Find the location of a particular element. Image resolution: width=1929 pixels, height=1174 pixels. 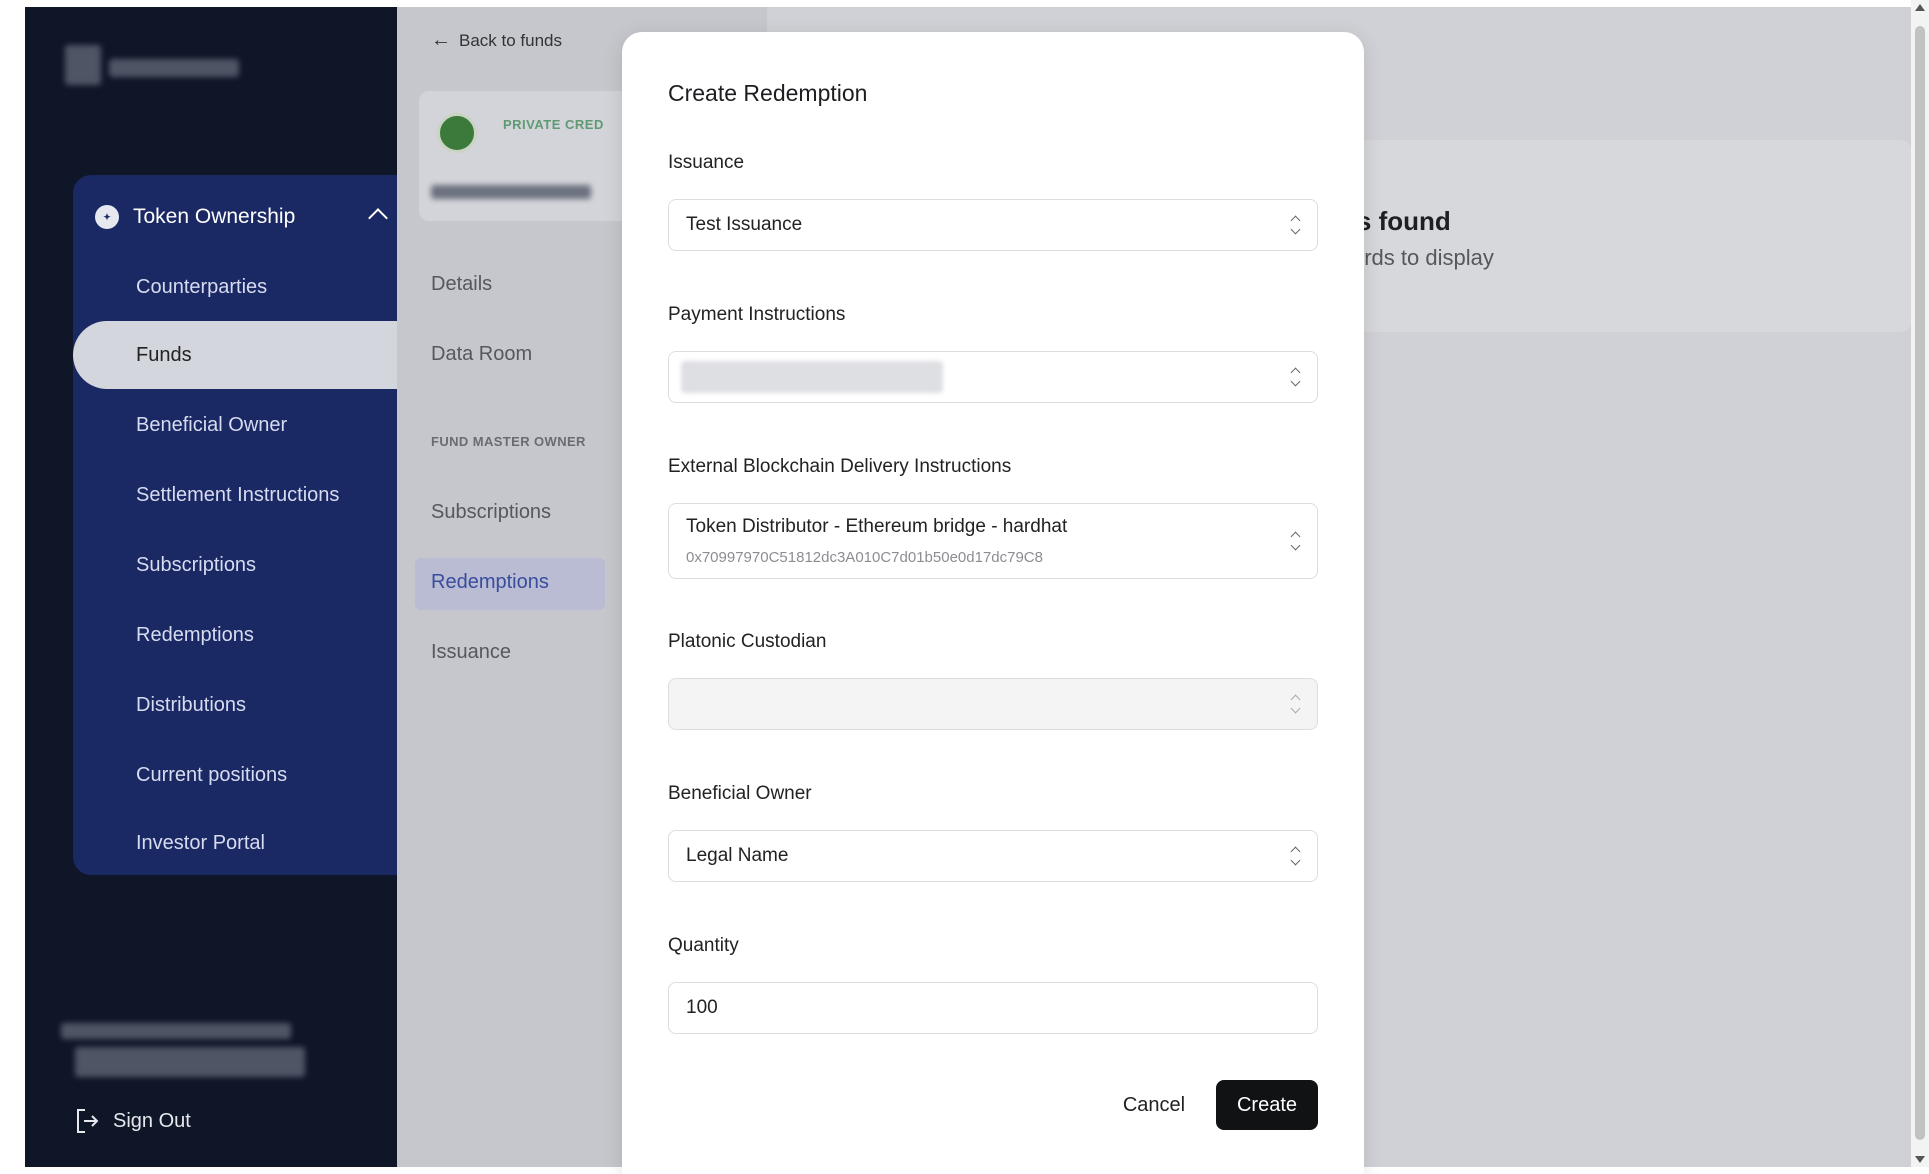

sign-out-button: Sign Out is located at coordinates (133, 1121).